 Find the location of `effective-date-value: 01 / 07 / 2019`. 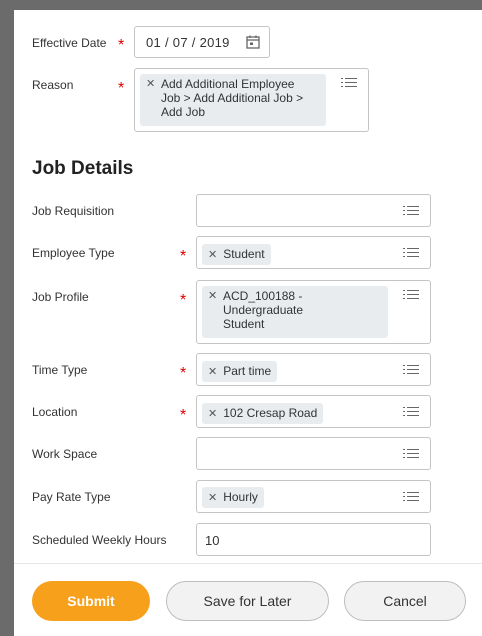

effective-date-value: 01 / 07 / 2019 is located at coordinates (188, 42).